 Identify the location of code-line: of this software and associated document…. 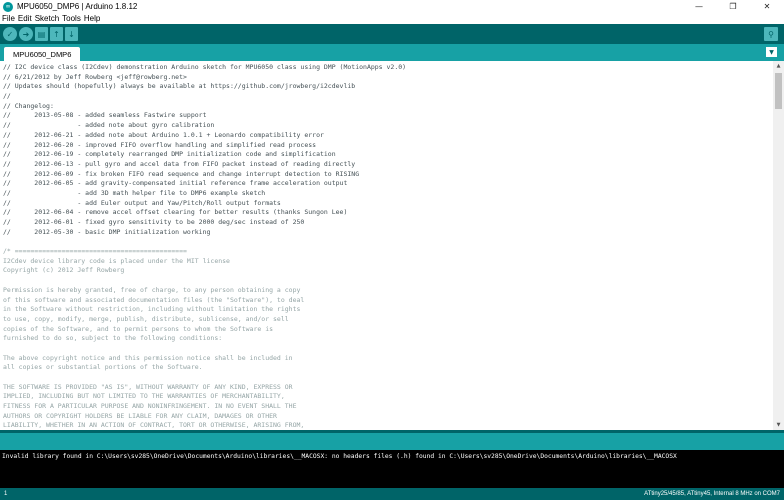
(154, 299).